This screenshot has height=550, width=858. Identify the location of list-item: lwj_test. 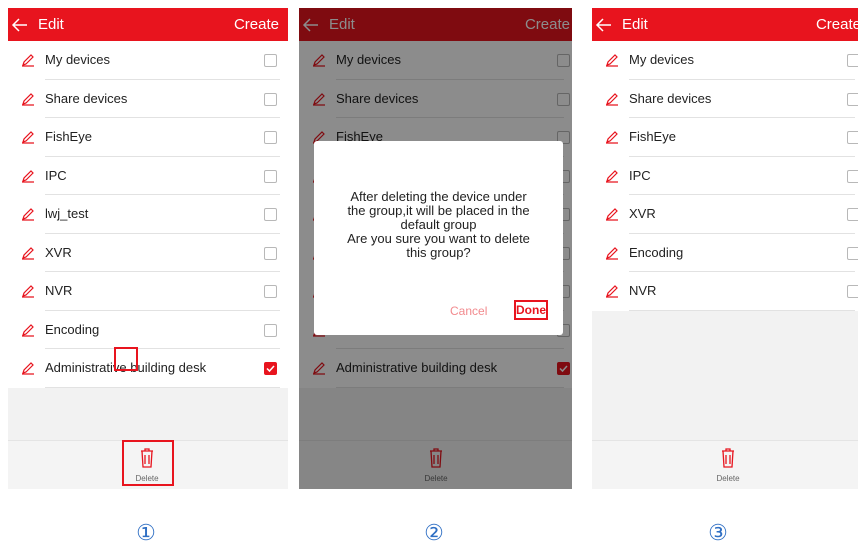
(148, 214).